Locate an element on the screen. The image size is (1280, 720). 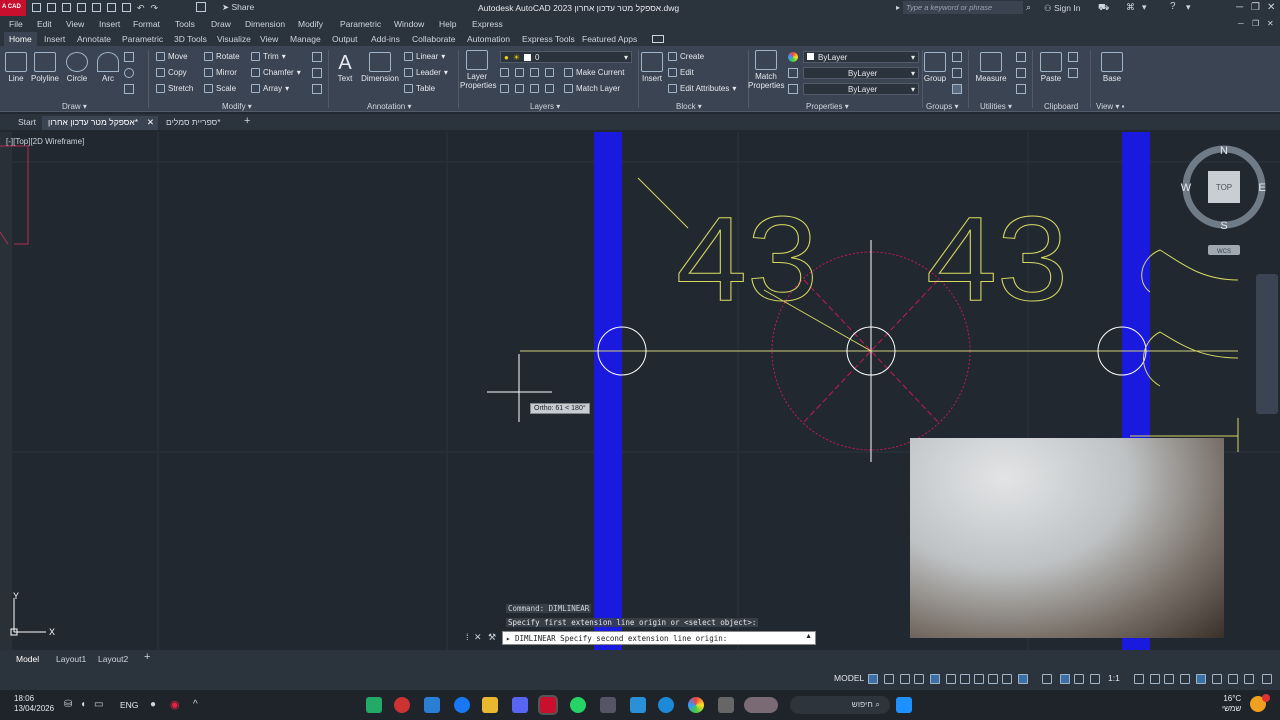
panel-groups-label: Groups ▾ is located at coordinates (942, 106).